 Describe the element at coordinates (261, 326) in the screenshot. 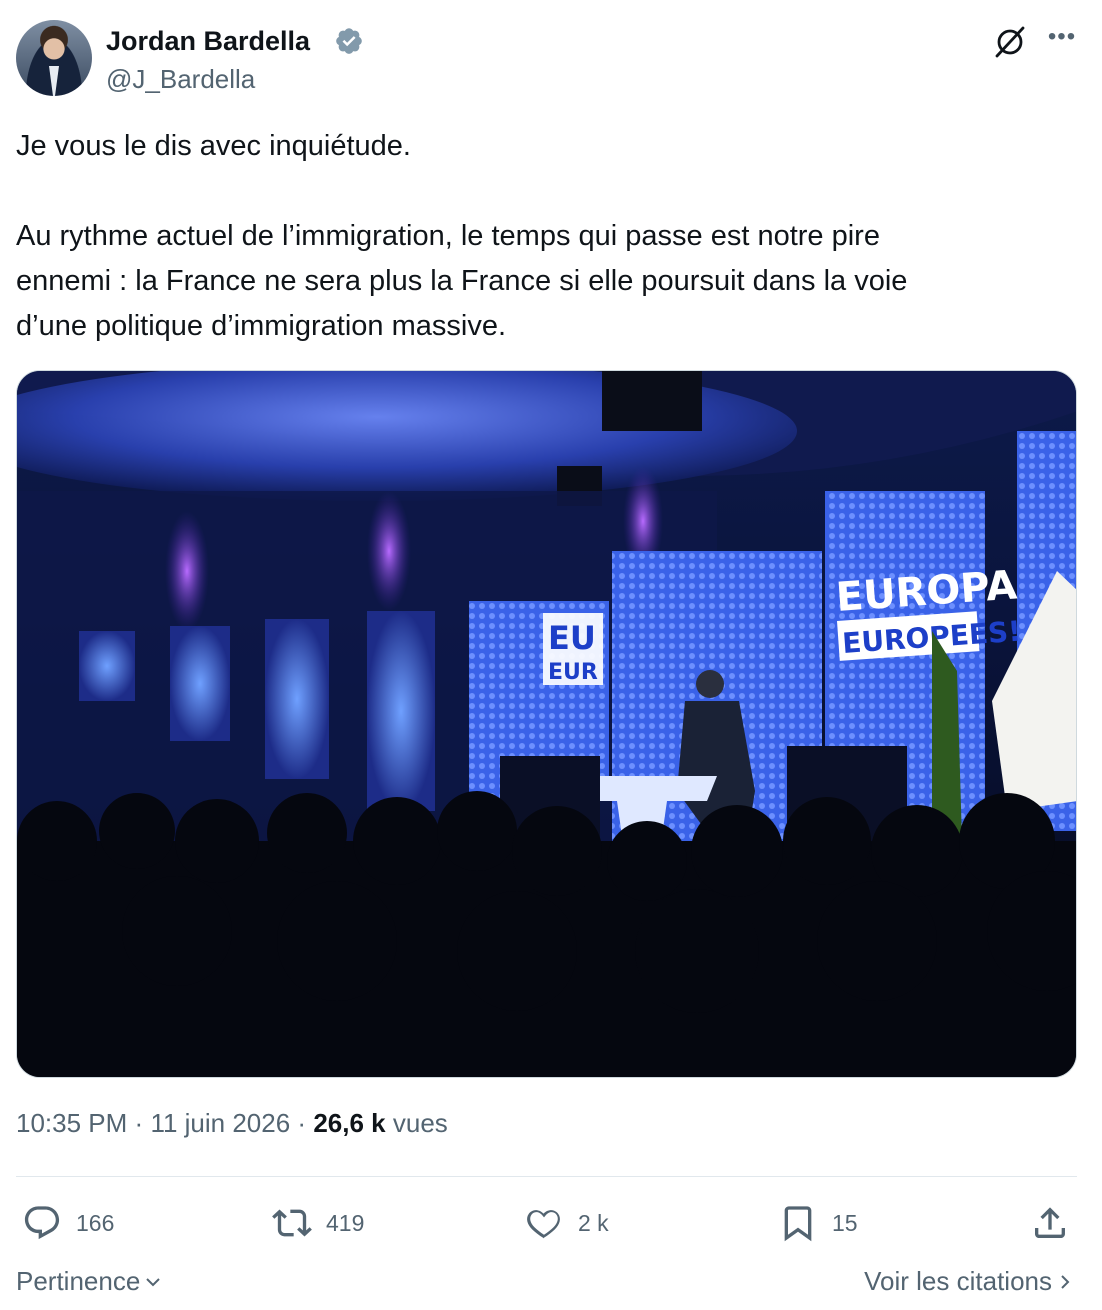

I see `tweet-line: d’une politique d’immigration massive.` at that location.